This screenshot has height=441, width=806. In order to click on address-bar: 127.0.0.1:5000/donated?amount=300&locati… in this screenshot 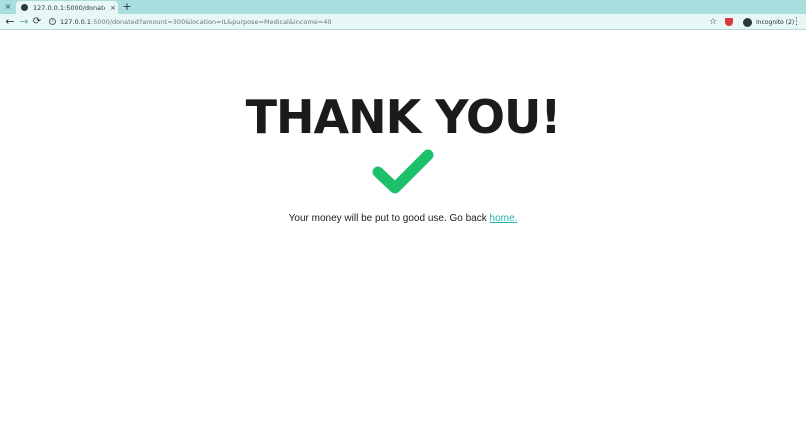, I will do `click(195, 22)`.